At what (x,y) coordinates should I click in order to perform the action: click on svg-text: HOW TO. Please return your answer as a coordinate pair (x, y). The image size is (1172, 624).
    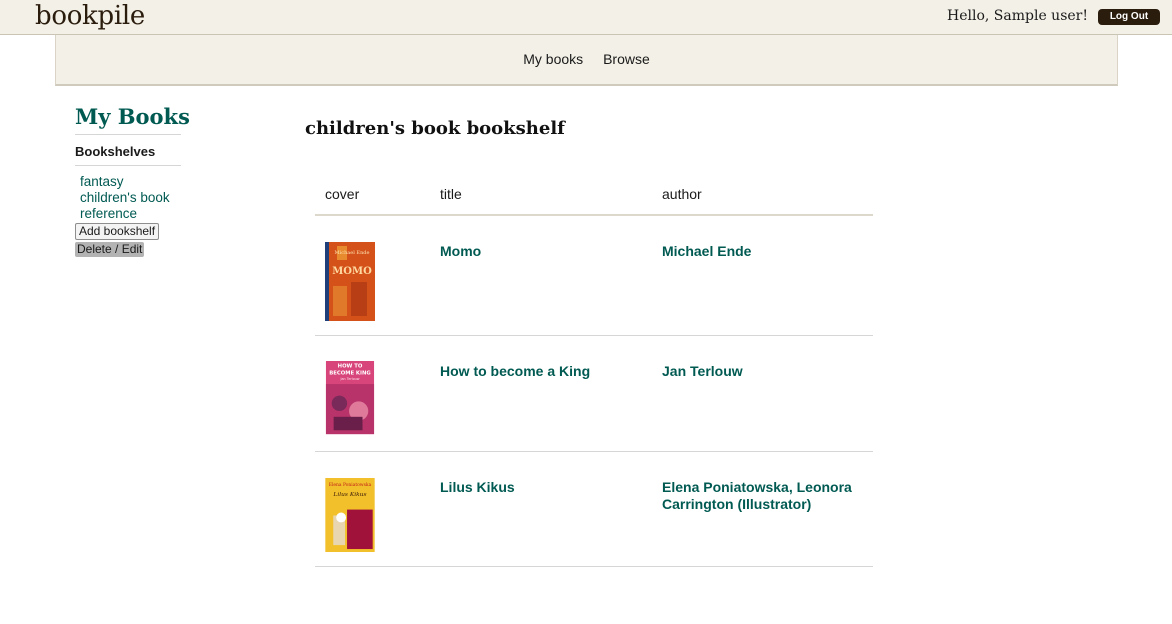
    Looking at the image, I should click on (350, 367).